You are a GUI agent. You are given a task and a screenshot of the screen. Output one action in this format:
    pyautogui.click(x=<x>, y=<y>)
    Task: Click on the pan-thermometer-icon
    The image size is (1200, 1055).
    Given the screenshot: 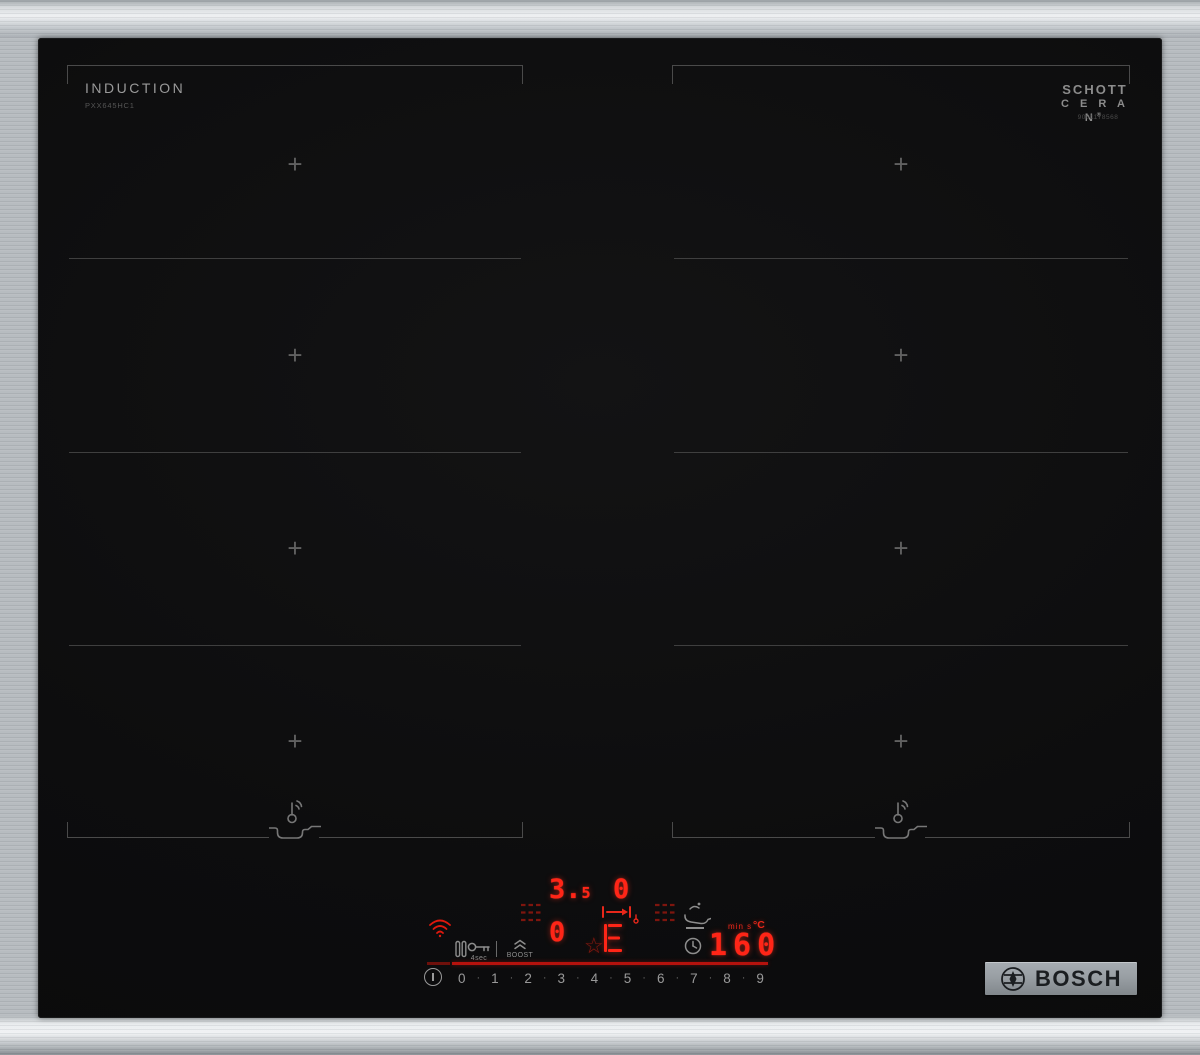 What is the action you would take?
    pyautogui.click(x=697, y=913)
    